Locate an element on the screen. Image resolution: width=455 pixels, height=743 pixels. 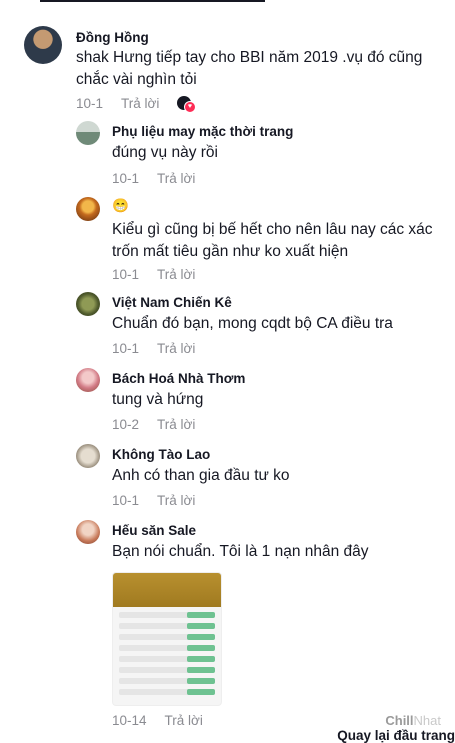
image-header is located at coordinates (167, 590).